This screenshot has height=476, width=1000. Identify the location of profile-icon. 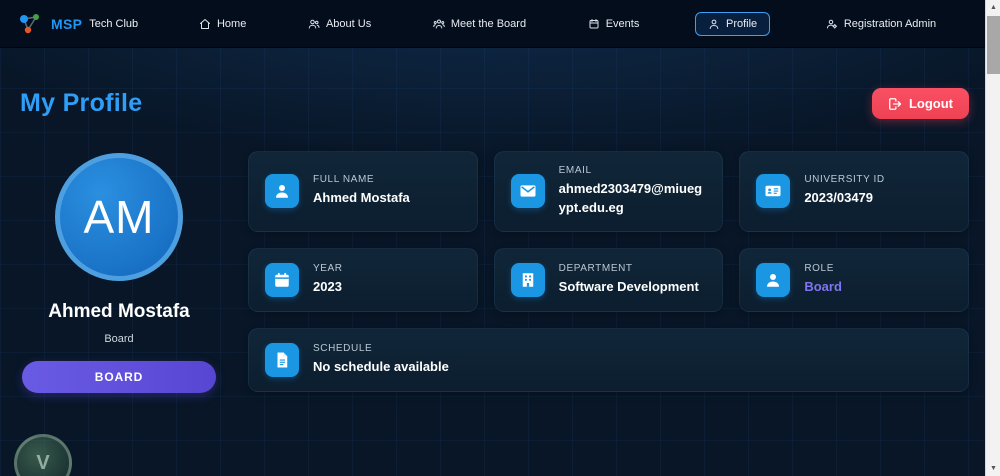
(714, 24).